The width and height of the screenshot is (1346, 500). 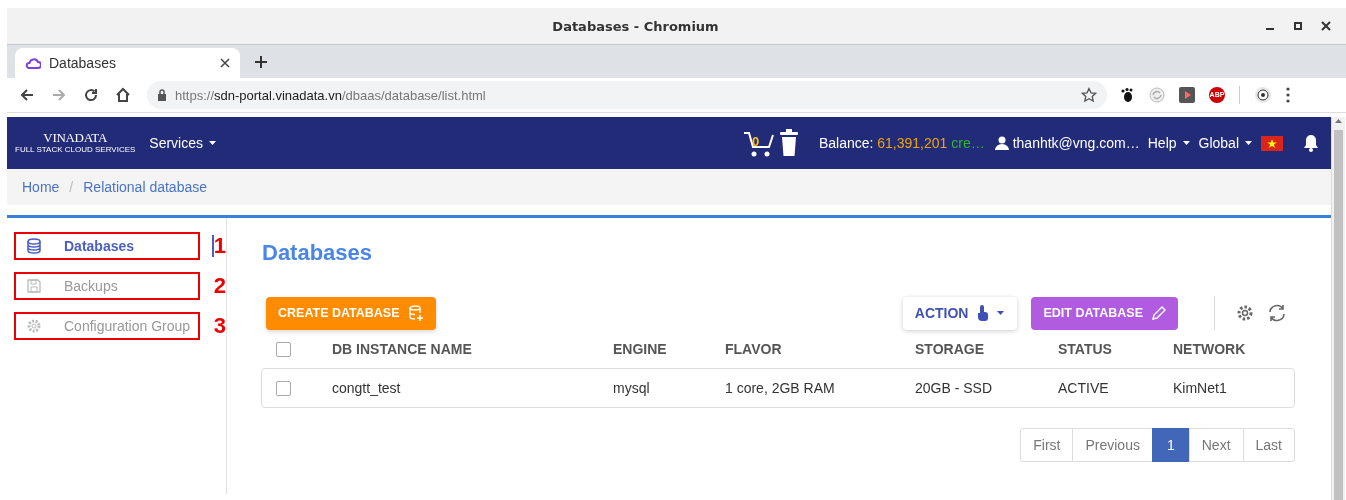 What do you see at coordinates (261, 61) in the screenshot?
I see `plus-icon` at bounding box center [261, 61].